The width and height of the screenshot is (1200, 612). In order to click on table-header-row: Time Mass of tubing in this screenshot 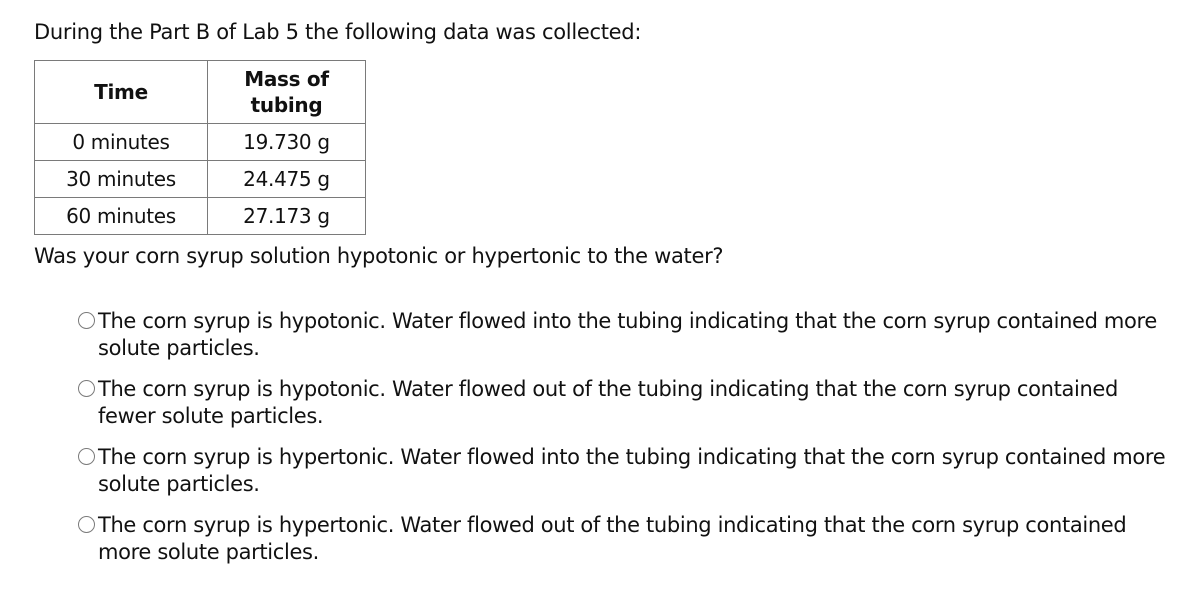, I will do `click(200, 92)`.